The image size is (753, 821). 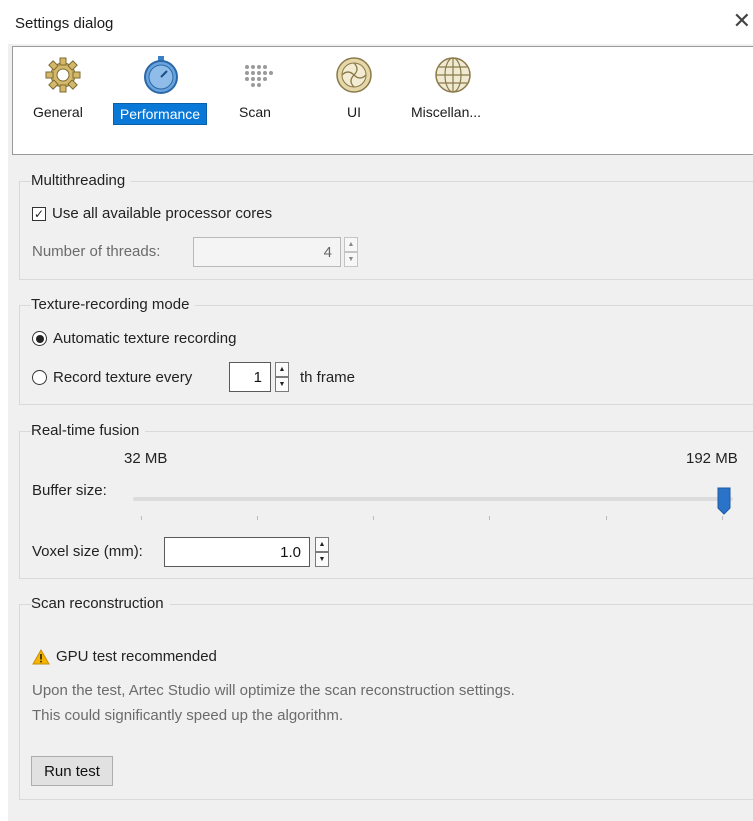 I want to click on frame-suffix-label: th frame, so click(x=328, y=377).